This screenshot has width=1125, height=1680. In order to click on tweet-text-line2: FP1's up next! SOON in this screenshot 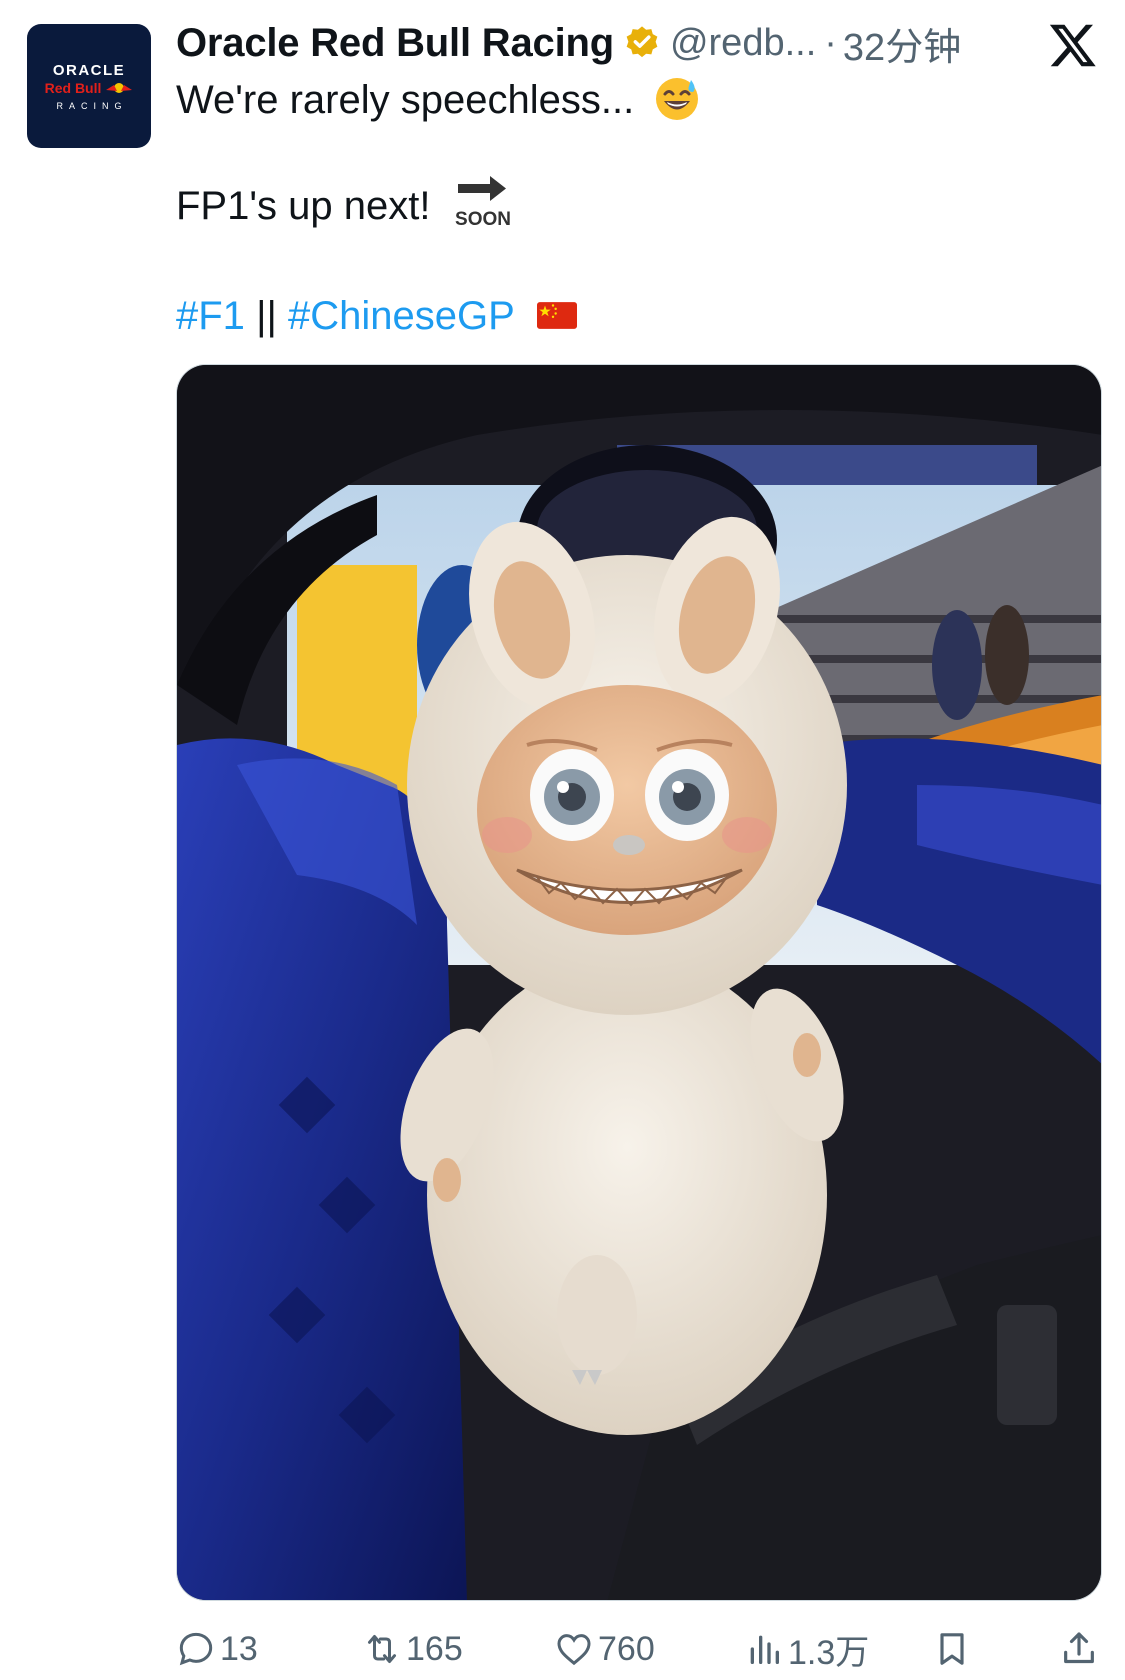, I will do `click(344, 204)`.